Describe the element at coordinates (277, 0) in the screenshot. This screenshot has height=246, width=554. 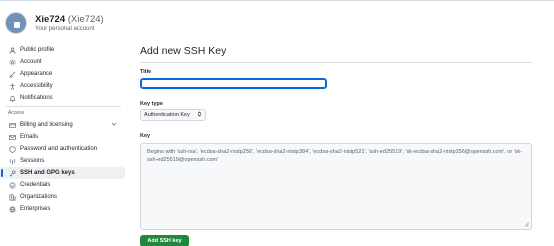
I see `top-divider` at that location.